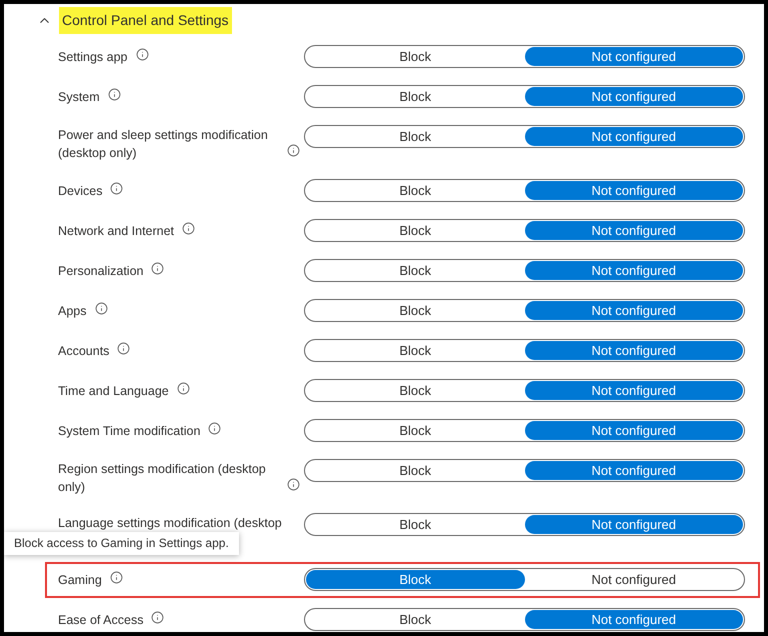  What do you see at coordinates (170, 523) in the screenshot?
I see `setting-label: Language settings modification (desktop` at bounding box center [170, 523].